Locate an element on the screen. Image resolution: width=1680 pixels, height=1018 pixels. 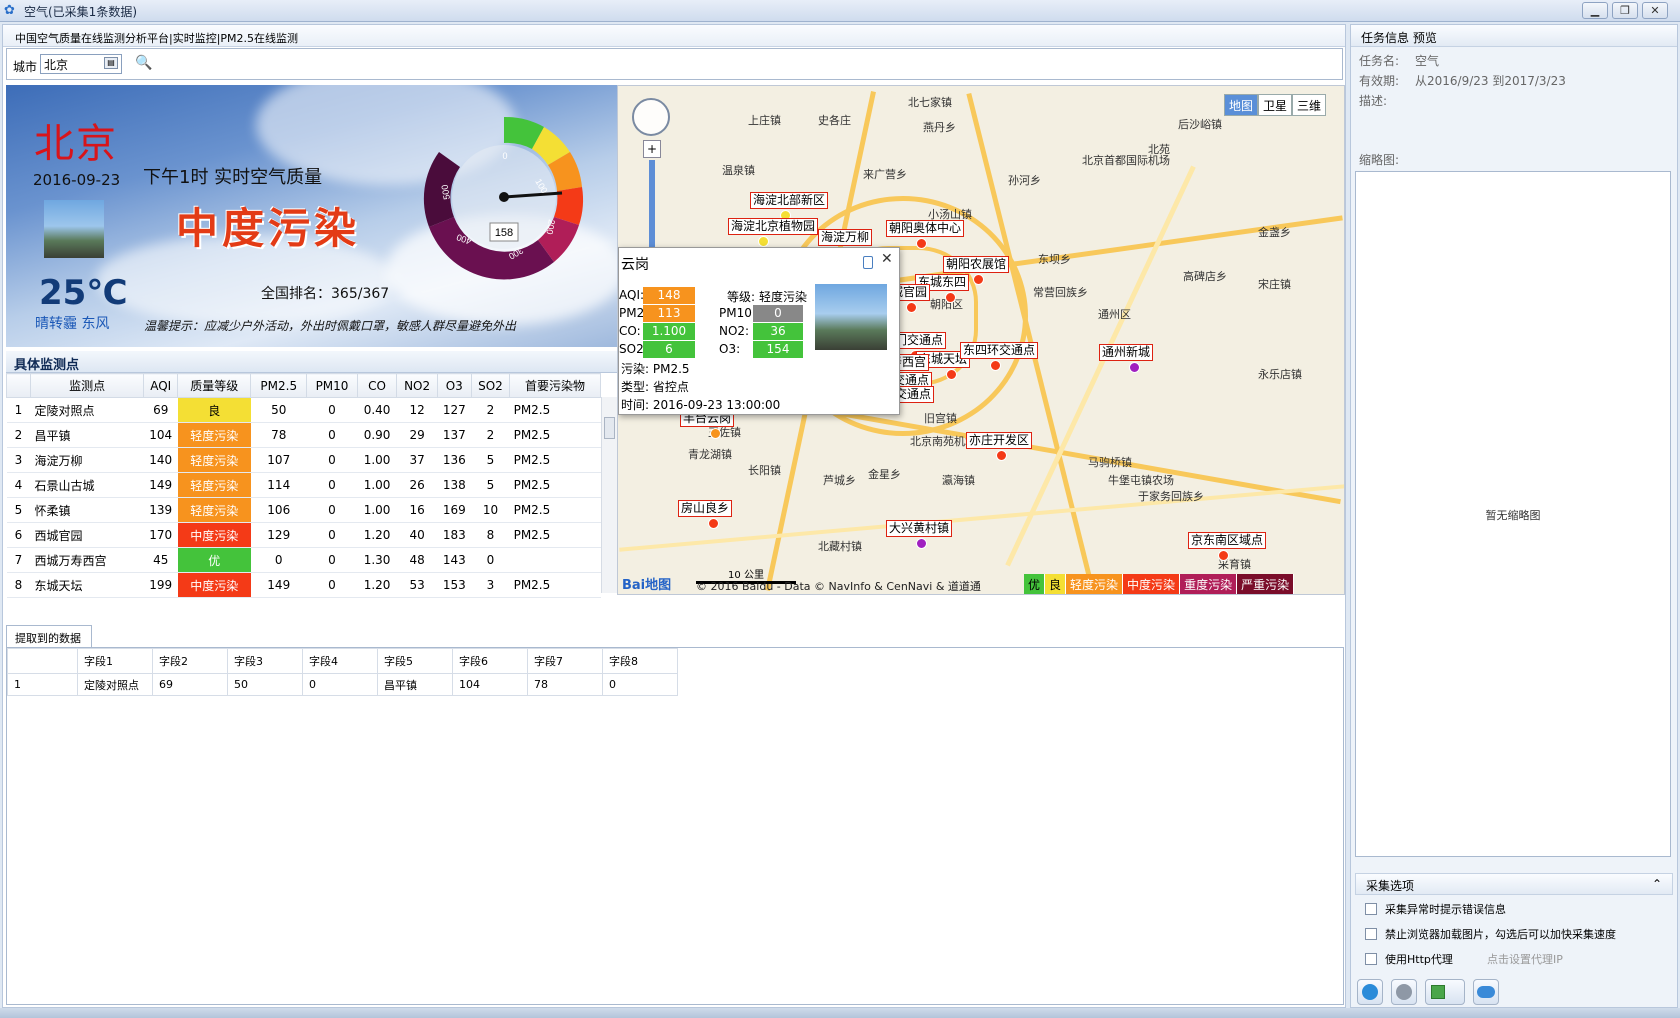
grid-column-header: 字段2 is located at coordinates (190, 661).